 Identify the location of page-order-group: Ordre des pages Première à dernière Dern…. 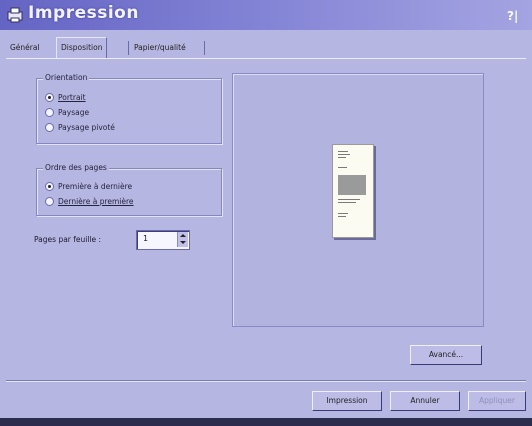
(129, 189).